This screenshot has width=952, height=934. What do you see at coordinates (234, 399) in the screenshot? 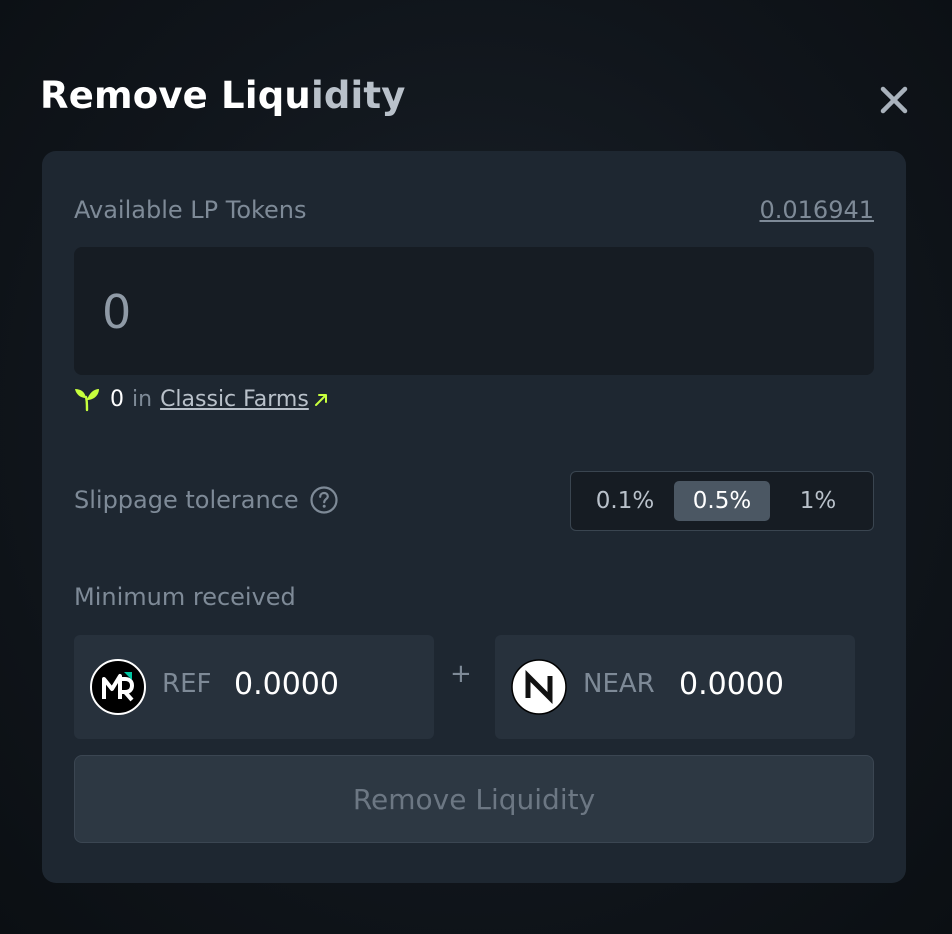
I see `classic-farms-link: Classic Farms` at bounding box center [234, 399].